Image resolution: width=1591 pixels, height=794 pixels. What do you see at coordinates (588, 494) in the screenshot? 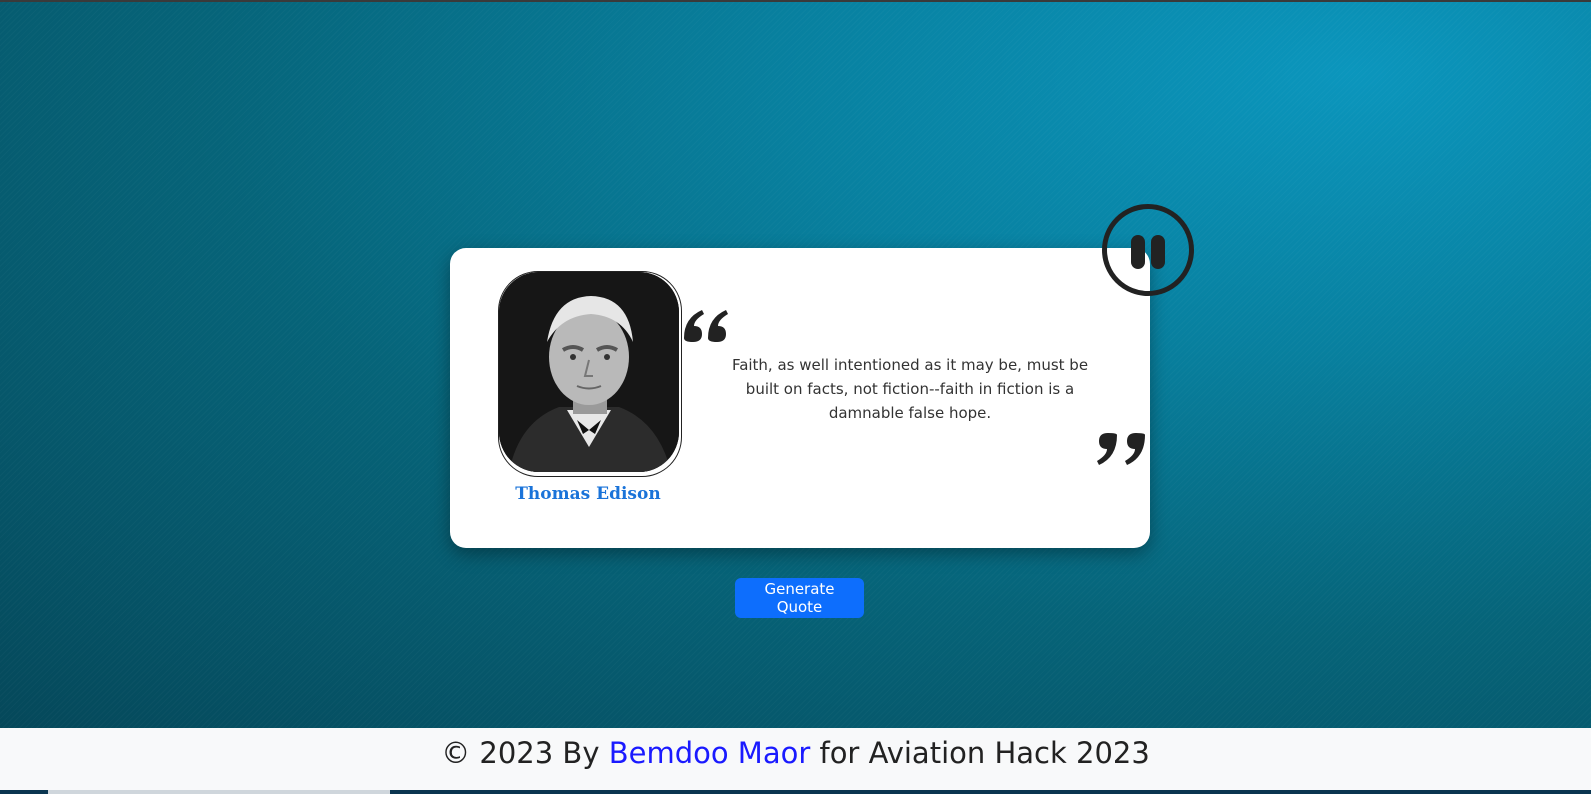
I see `author-name: Thomas Edison` at bounding box center [588, 494].